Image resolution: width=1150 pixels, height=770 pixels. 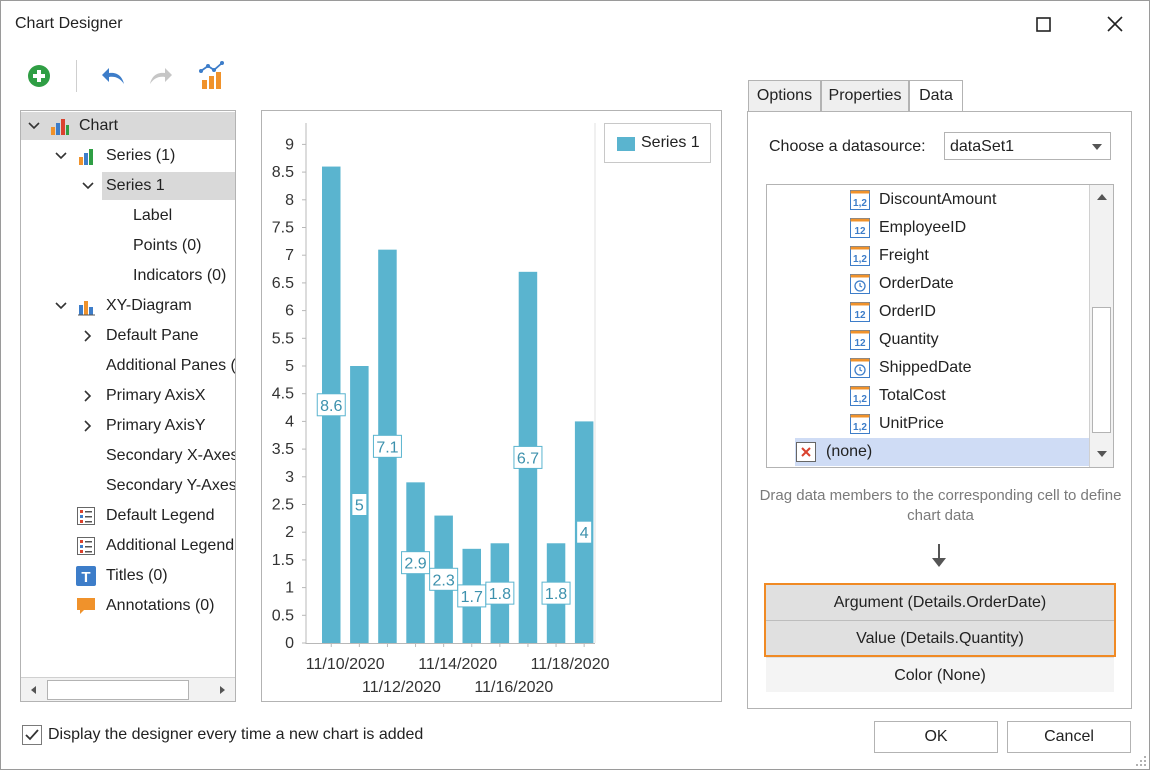 What do you see at coordinates (940, 638) in the screenshot?
I see `value-cell: Value (Details.Quantity)` at bounding box center [940, 638].